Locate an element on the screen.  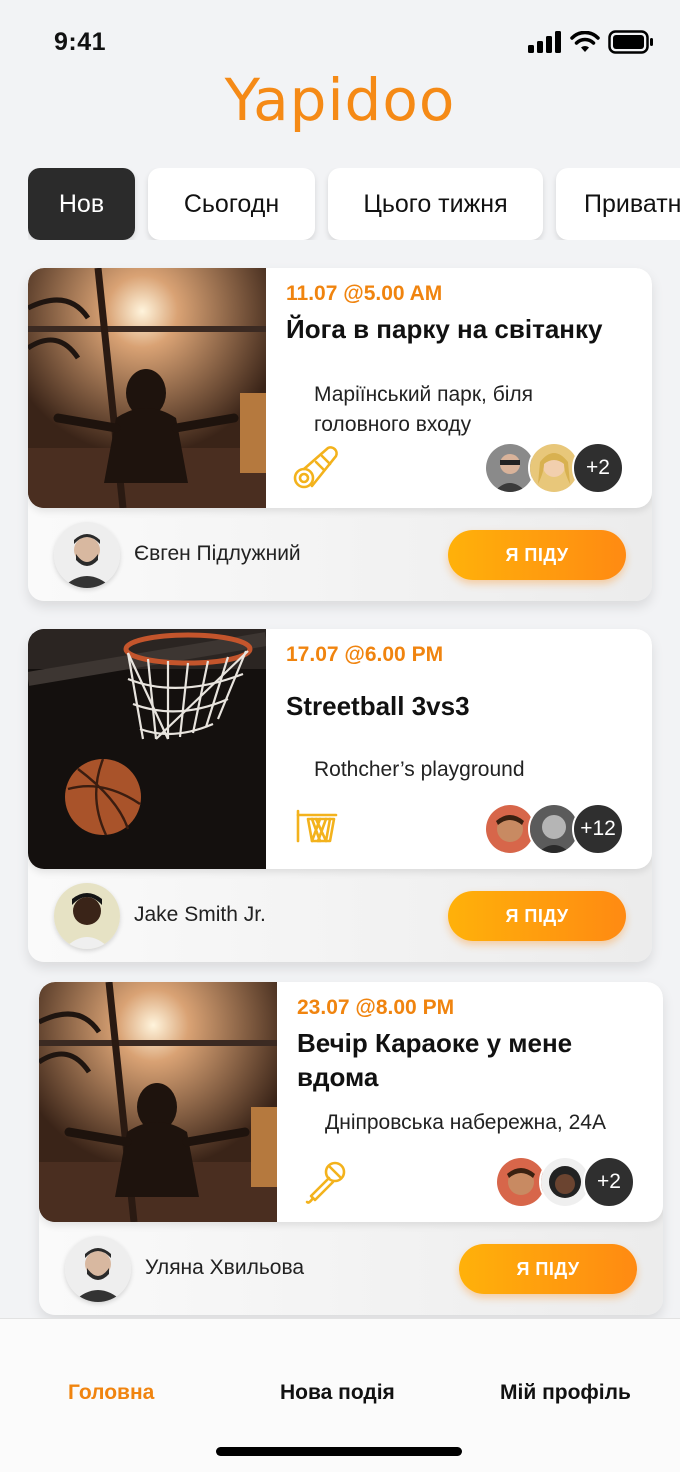
status-time: 9:41 is located at coordinates (80, 42).